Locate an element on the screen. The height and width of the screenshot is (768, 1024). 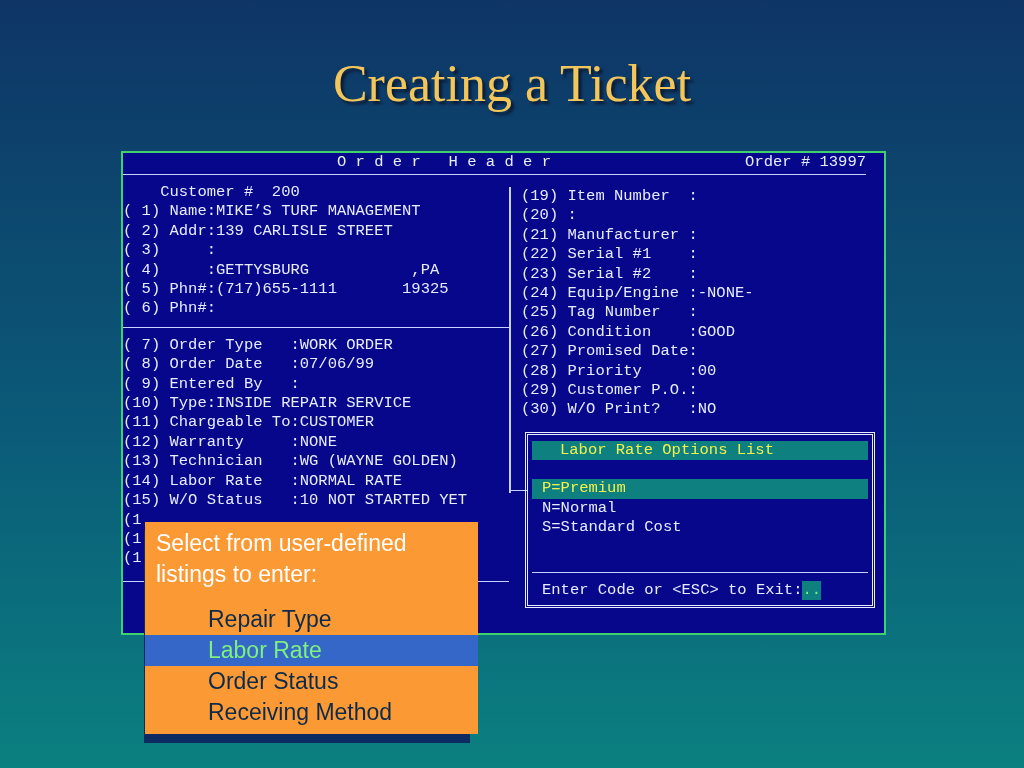
callout-text: Select from user-defined listings to enter: is located at coordinates (281, 559).